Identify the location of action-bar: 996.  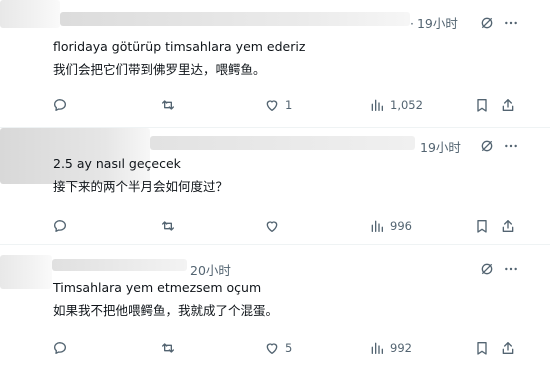
(275, 226).